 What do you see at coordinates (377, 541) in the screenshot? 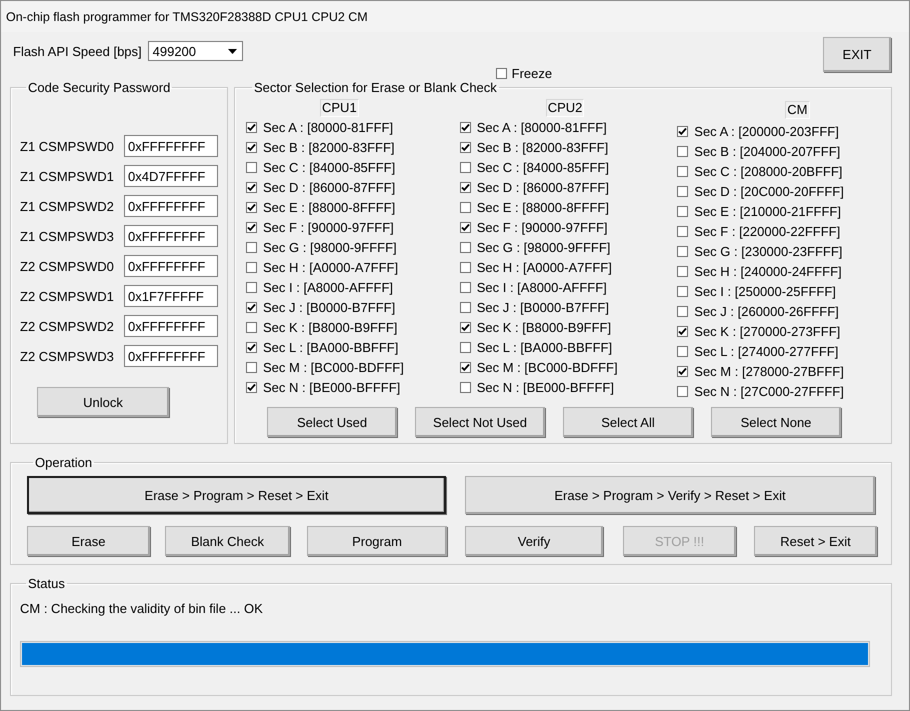
I see `operation-button: Program` at bounding box center [377, 541].